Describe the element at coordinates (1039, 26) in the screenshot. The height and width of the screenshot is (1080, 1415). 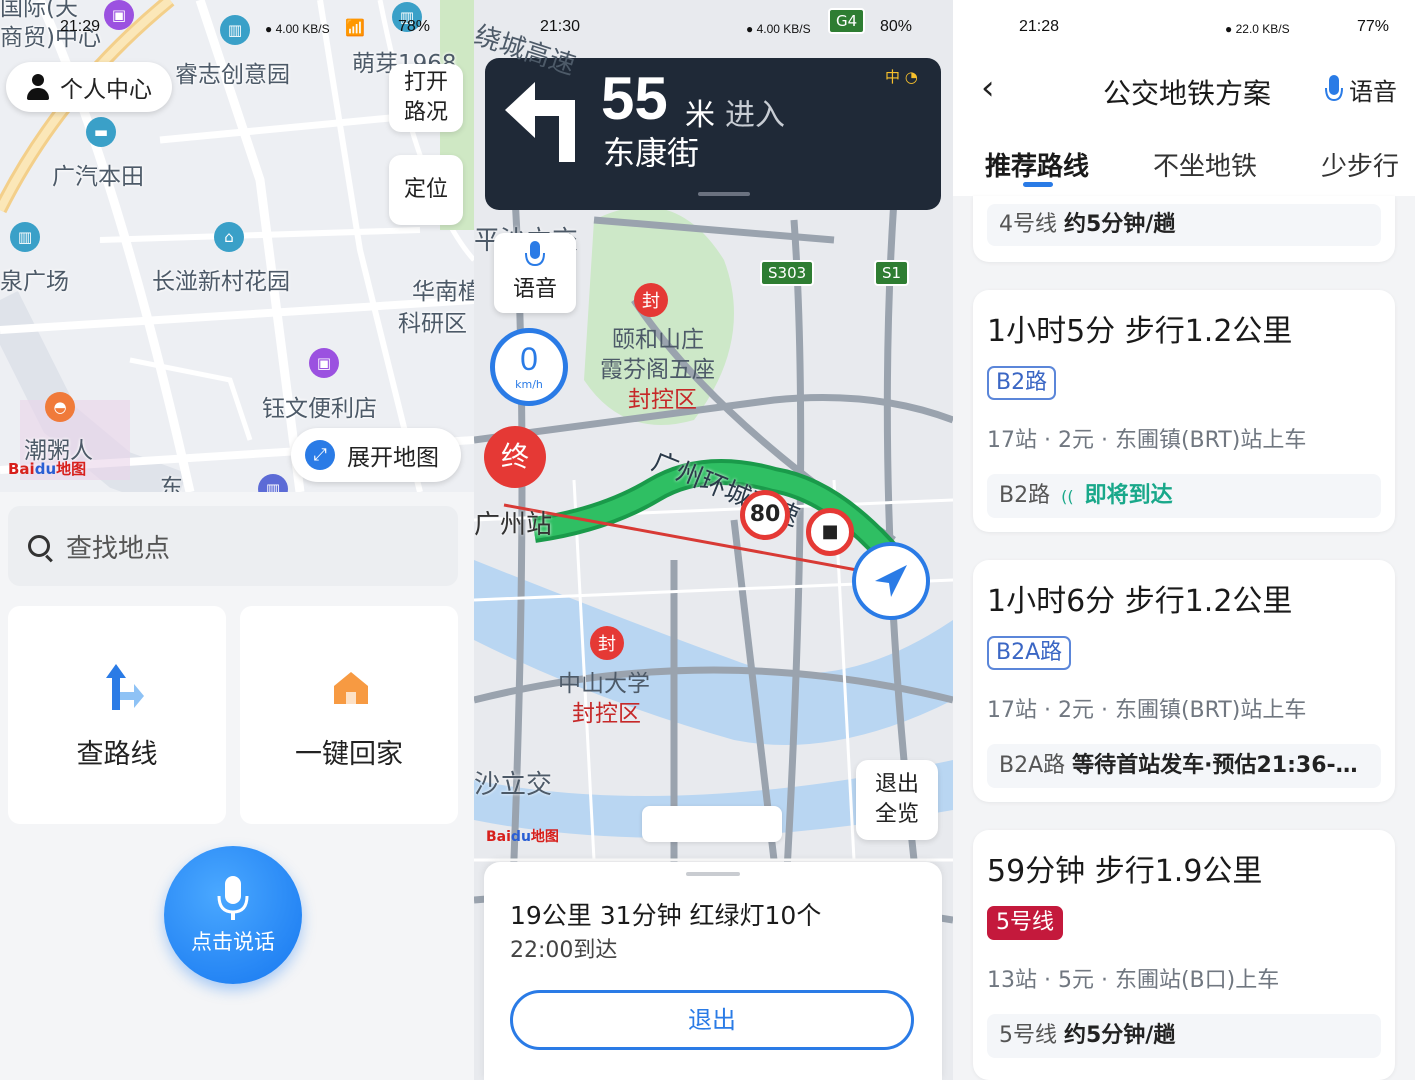
I see `status-time: 21:28` at that location.